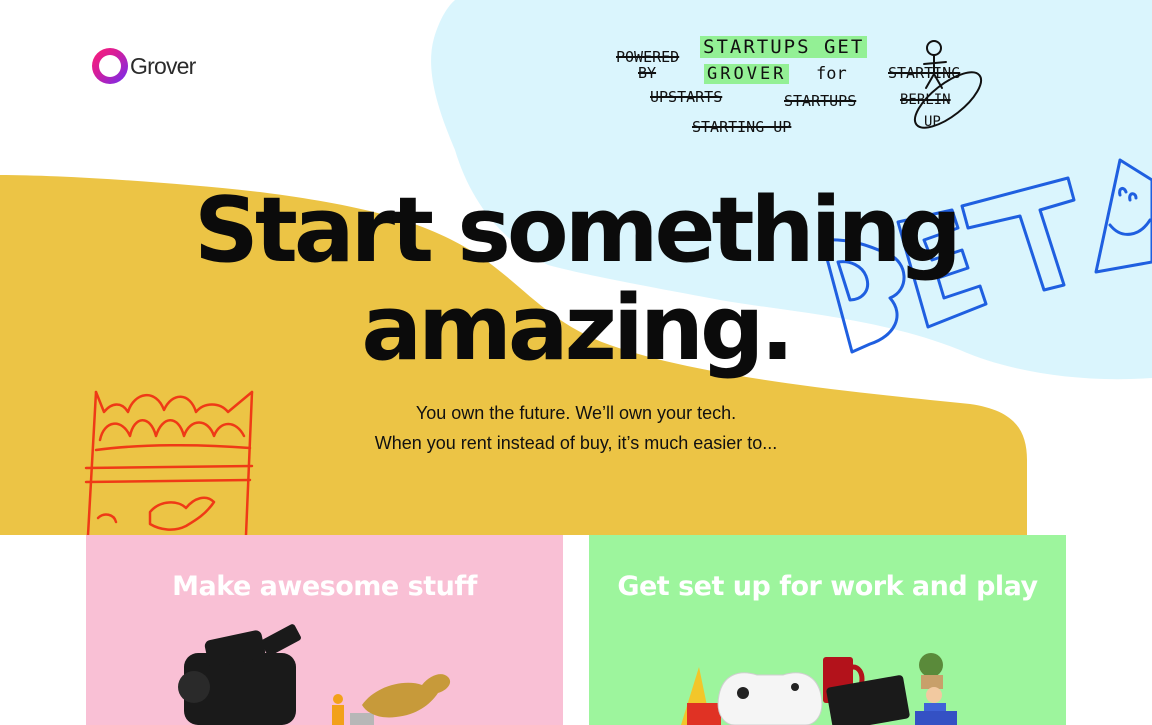 This screenshot has width=1152, height=725. Describe the element at coordinates (314, 674) in the screenshot. I see `camera-and-toys-image` at that location.